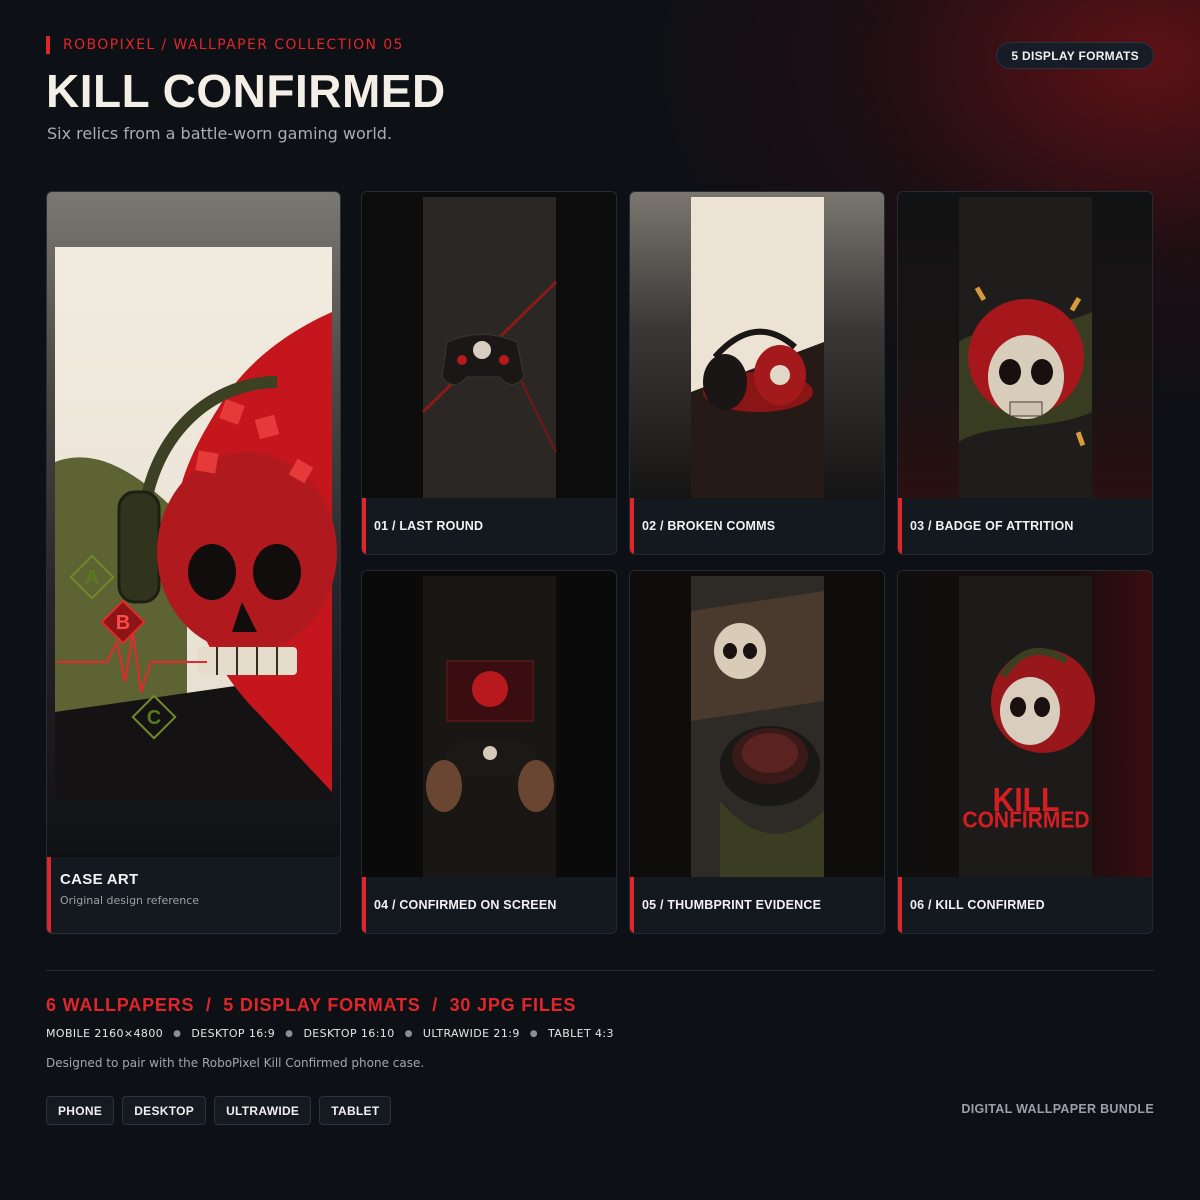 This screenshot has height=1200, width=1200. What do you see at coordinates (709, 526) in the screenshot?
I see `wallpaper-title-02: 02 / BROKEN COMMS` at bounding box center [709, 526].